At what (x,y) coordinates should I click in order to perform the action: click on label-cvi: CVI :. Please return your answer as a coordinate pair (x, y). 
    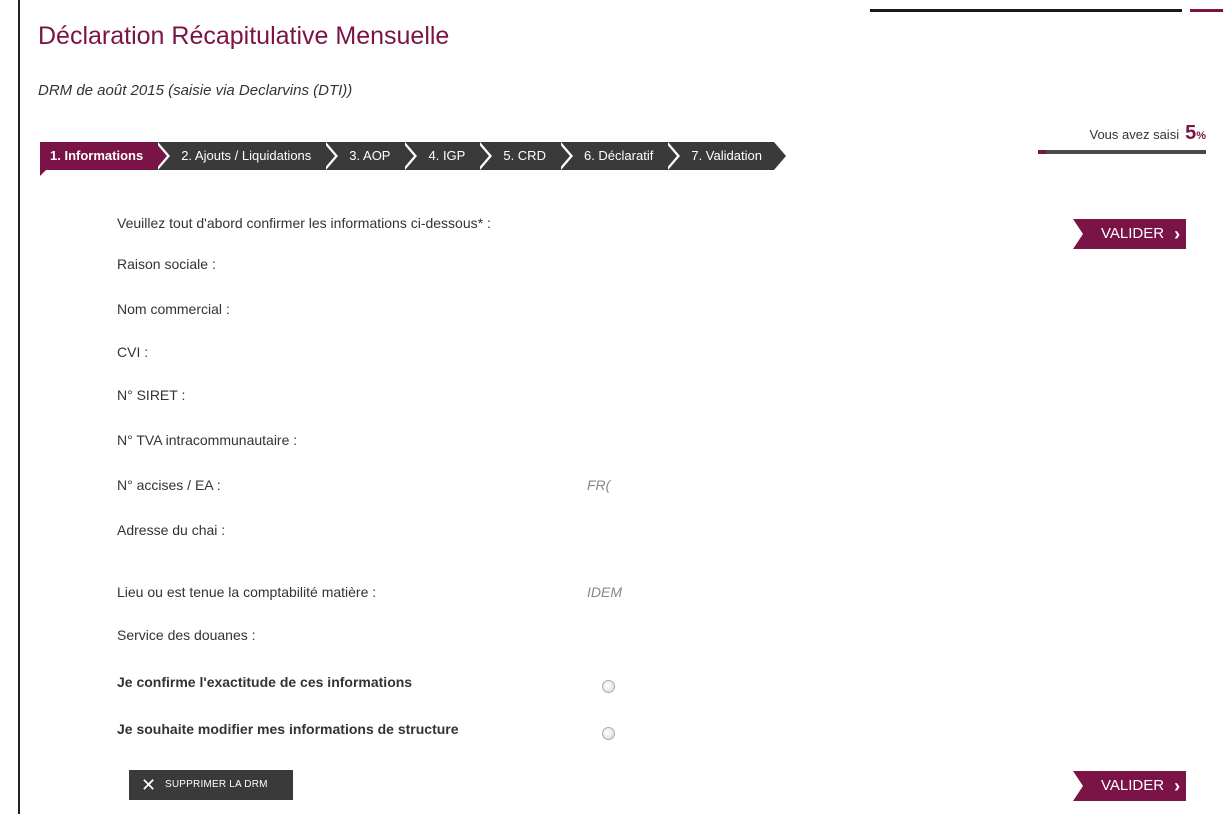
    Looking at the image, I should click on (133, 352).